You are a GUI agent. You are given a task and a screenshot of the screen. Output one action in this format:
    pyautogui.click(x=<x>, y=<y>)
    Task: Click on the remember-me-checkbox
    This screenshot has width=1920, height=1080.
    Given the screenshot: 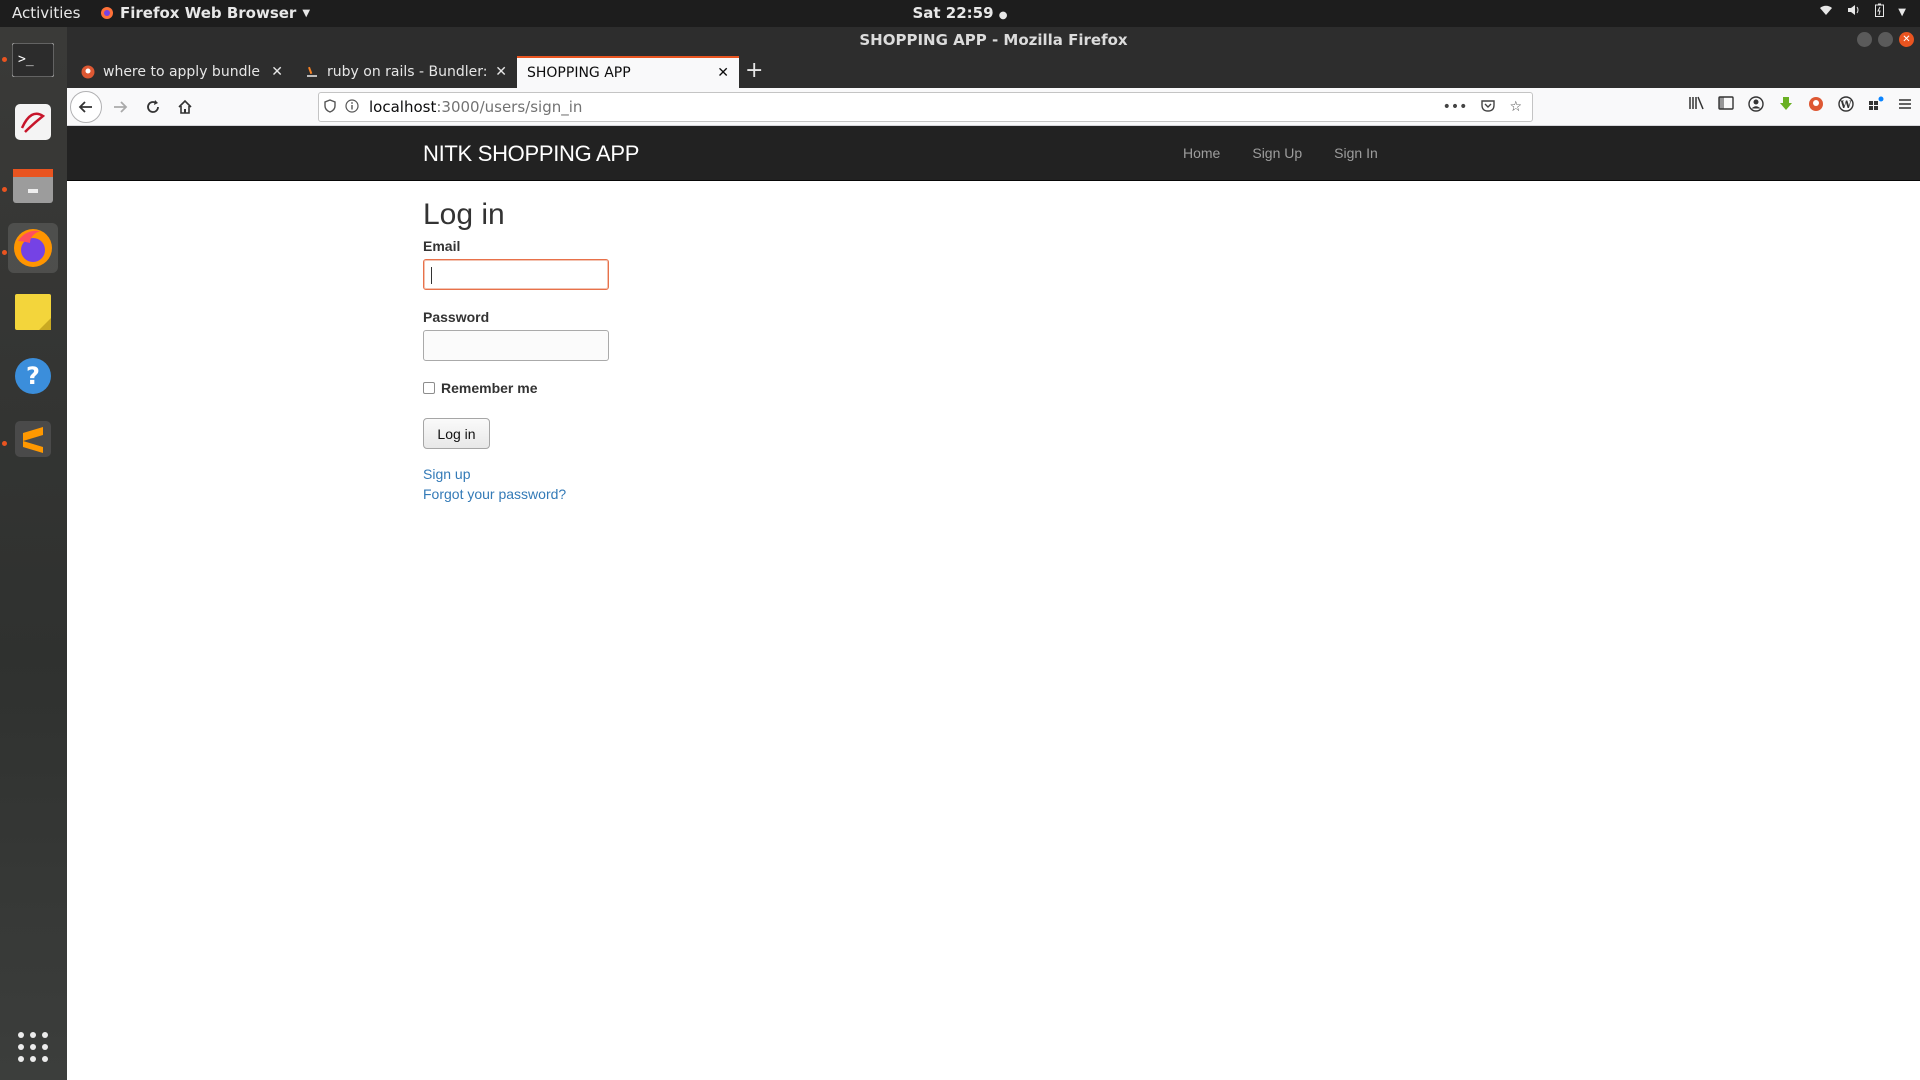 What is the action you would take?
    pyautogui.click(x=429, y=388)
    